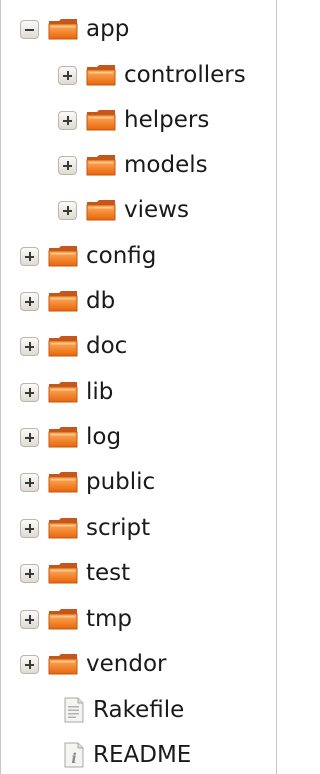 This screenshot has height=774, width=320. What do you see at coordinates (104, 437) in the screenshot?
I see `tree-item-label: log` at bounding box center [104, 437].